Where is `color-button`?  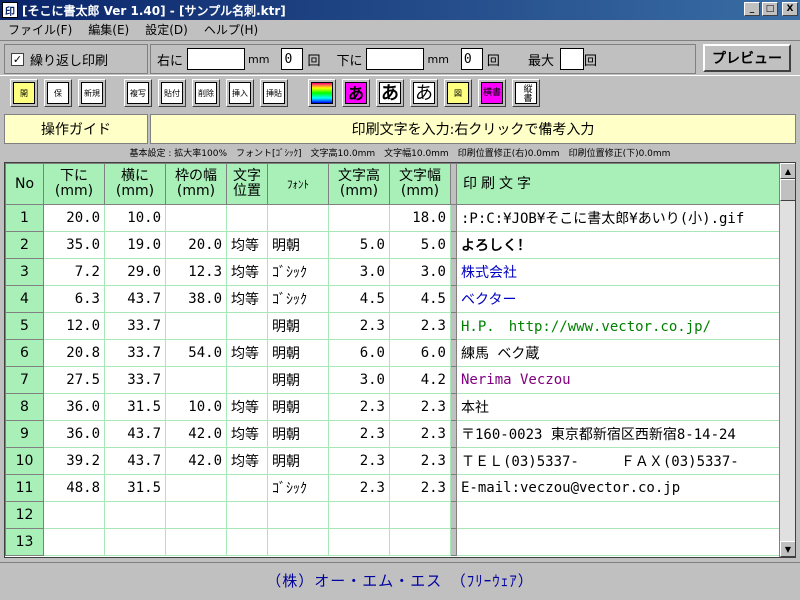
color-button is located at coordinates (322, 93).